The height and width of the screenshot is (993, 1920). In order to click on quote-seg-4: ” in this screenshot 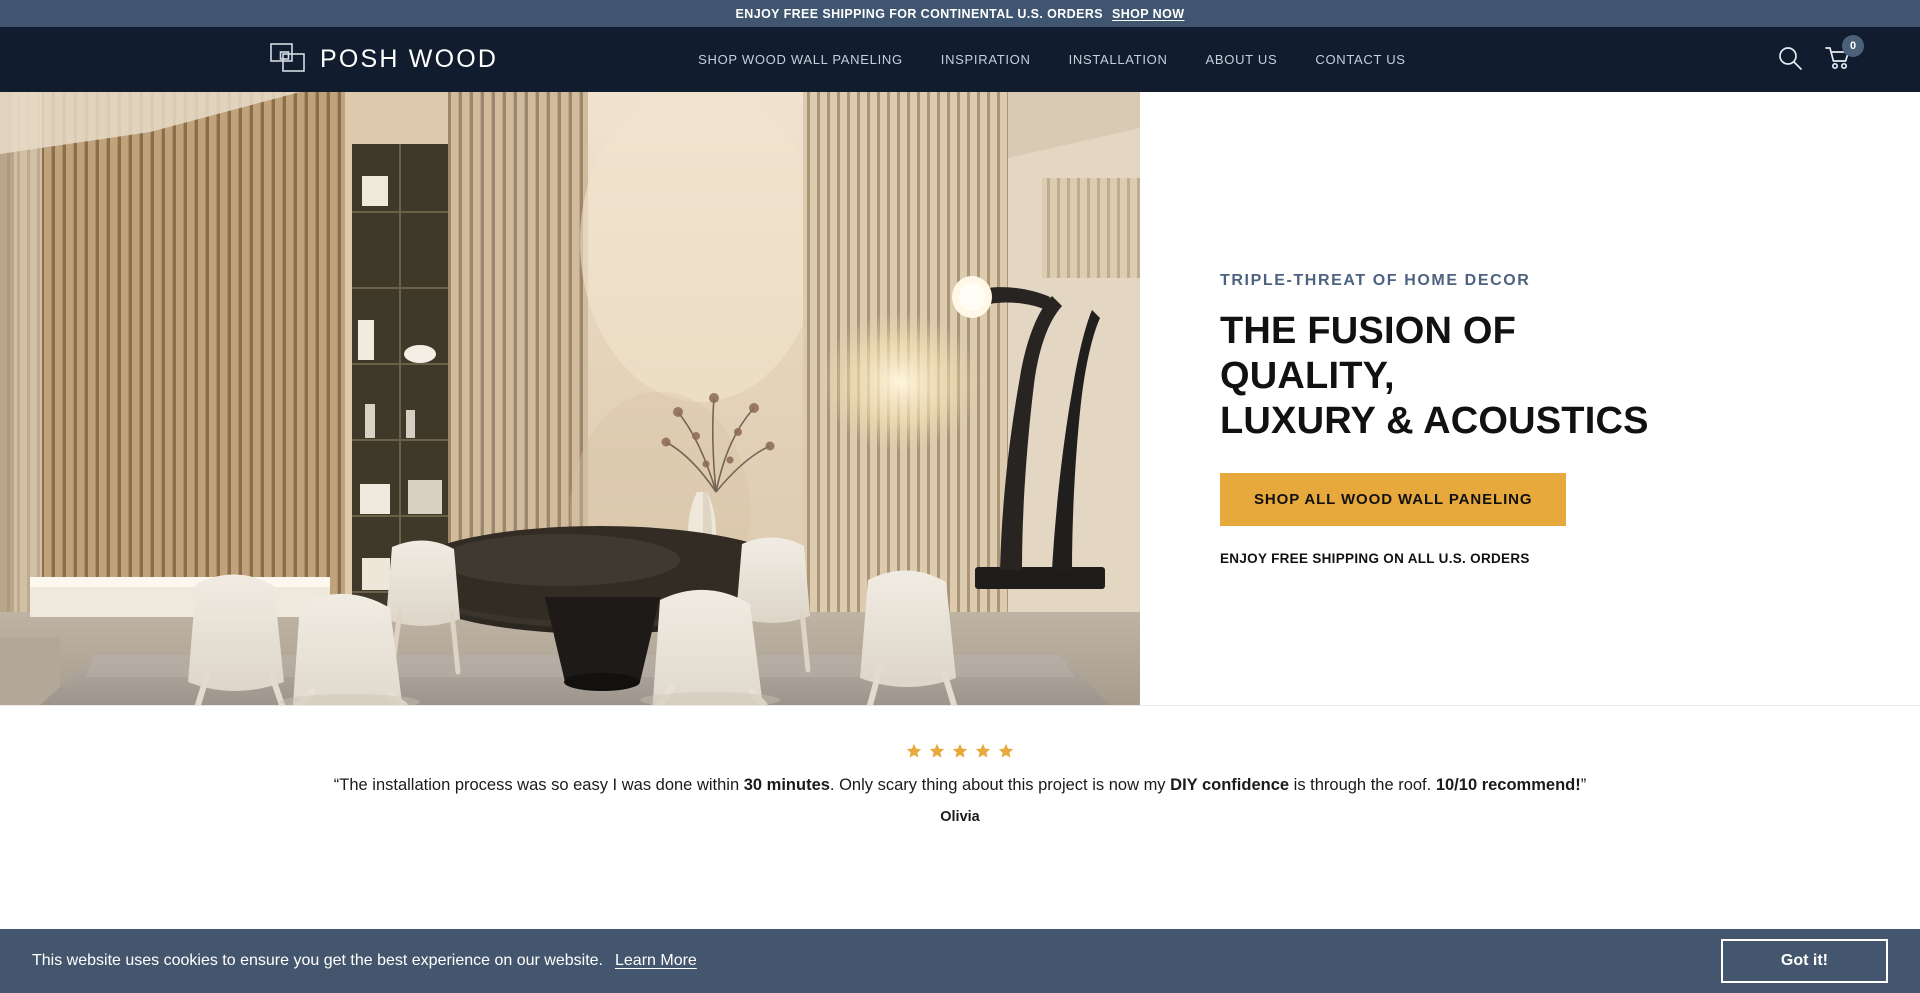, I will do `click(1583, 785)`.